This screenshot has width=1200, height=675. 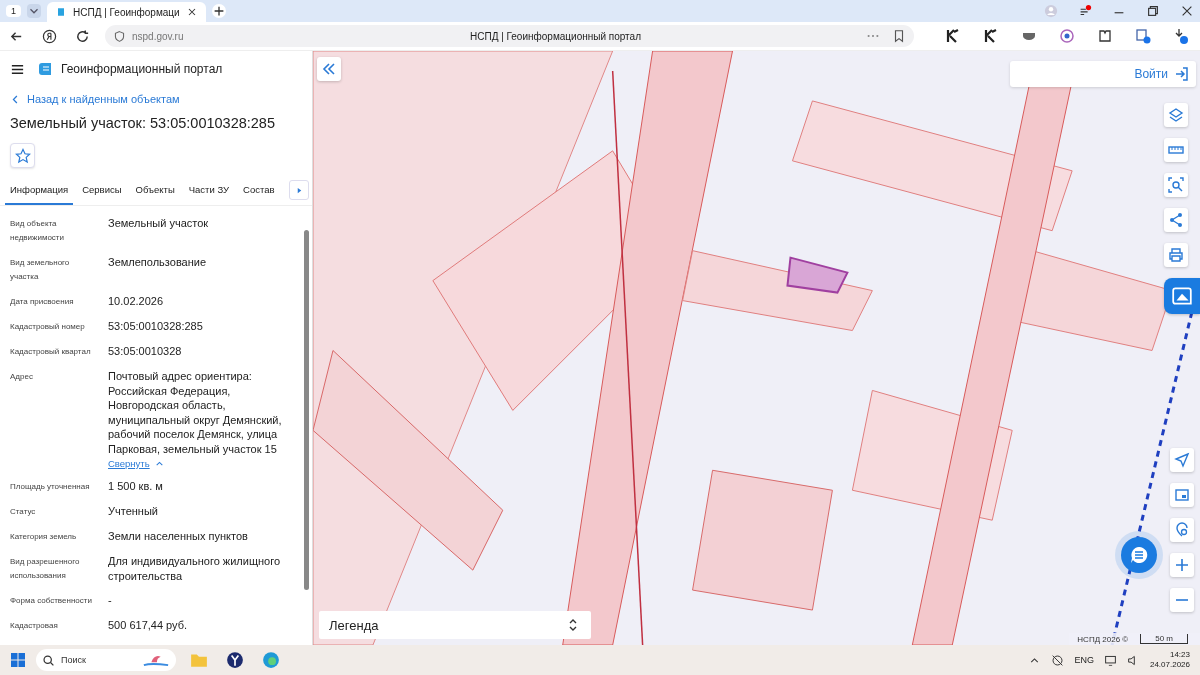 I want to click on field-label: Дата присвоения, so click(x=42, y=302).